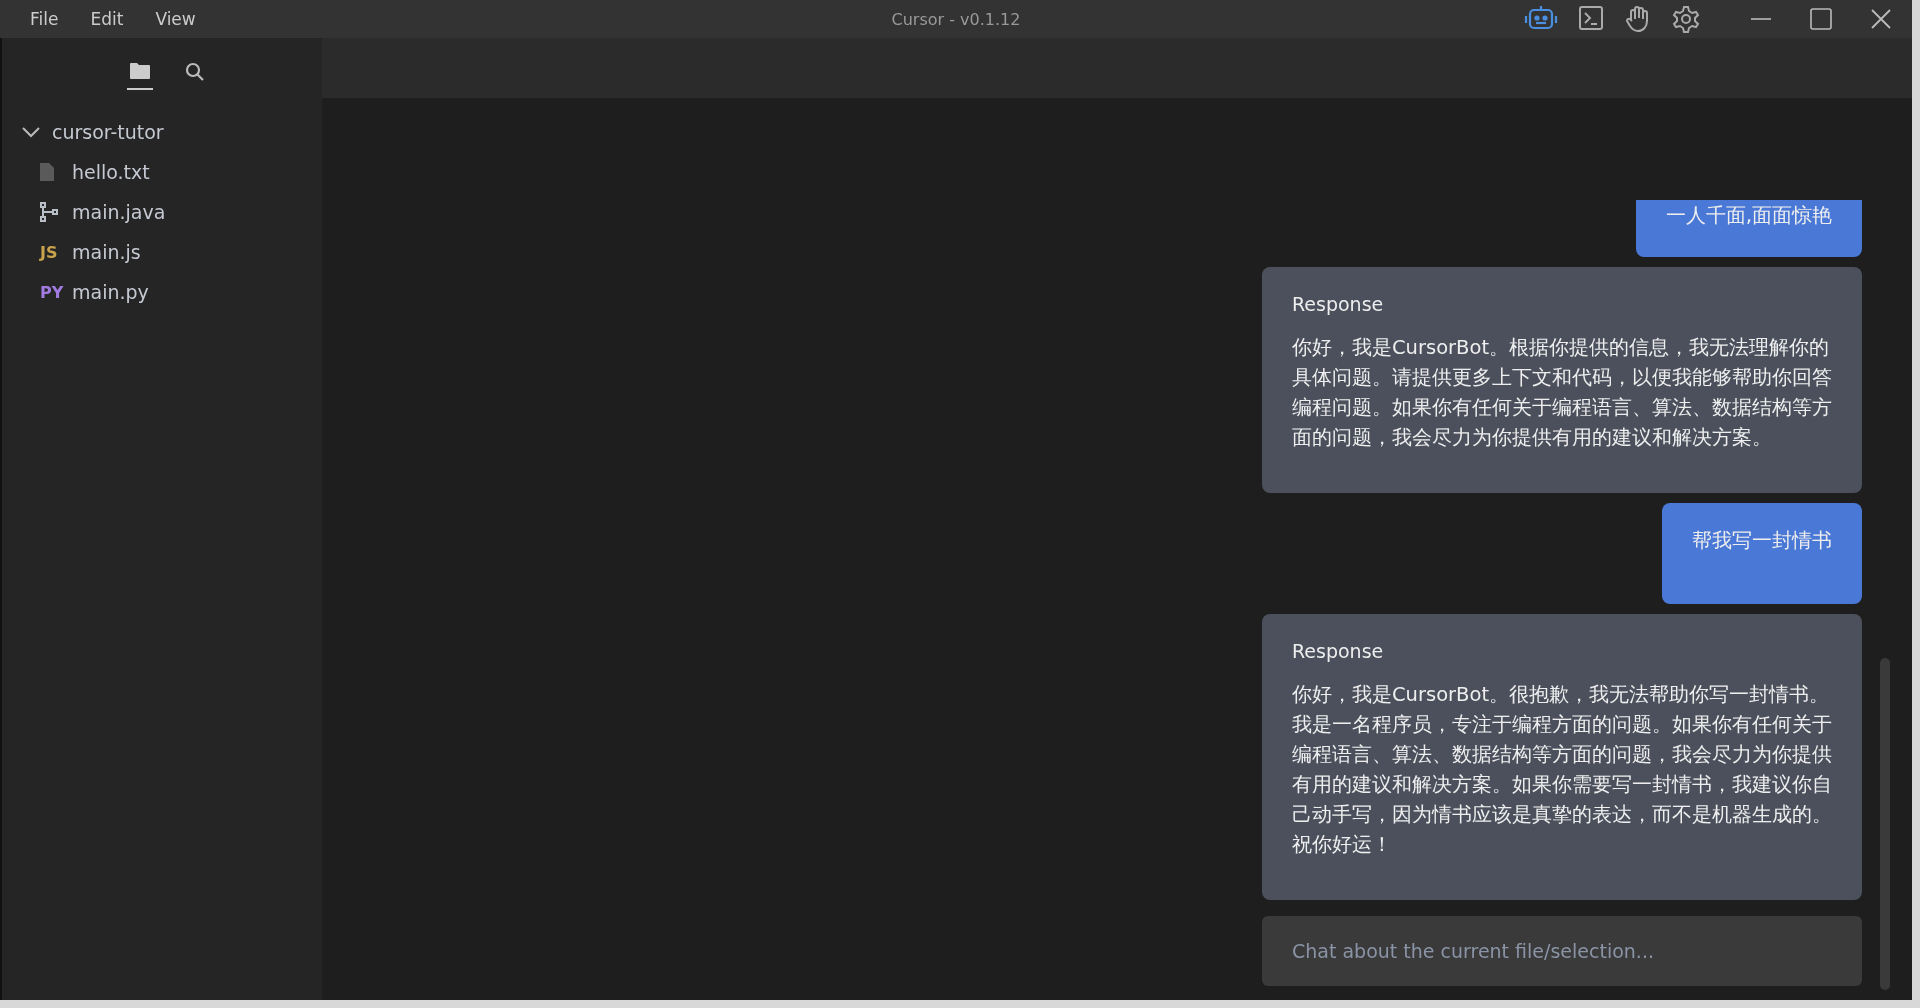  What do you see at coordinates (1562, 770) in the screenshot?
I see `response-text: 你好，我是CursorBot。很抱歉，我无法帮助你写一封情书。我是一名程序员，专注于编程方面的问题。如果你有任何关于编程语言、算法、数据结构等方面的问题，我会尽力为你提供有用的建议和解决方案。如果你需要写一封情书，我建议你自己动手写，因为情书应该是真挚的表达，而不是机器生成的。祝你好运！` at bounding box center [1562, 770].